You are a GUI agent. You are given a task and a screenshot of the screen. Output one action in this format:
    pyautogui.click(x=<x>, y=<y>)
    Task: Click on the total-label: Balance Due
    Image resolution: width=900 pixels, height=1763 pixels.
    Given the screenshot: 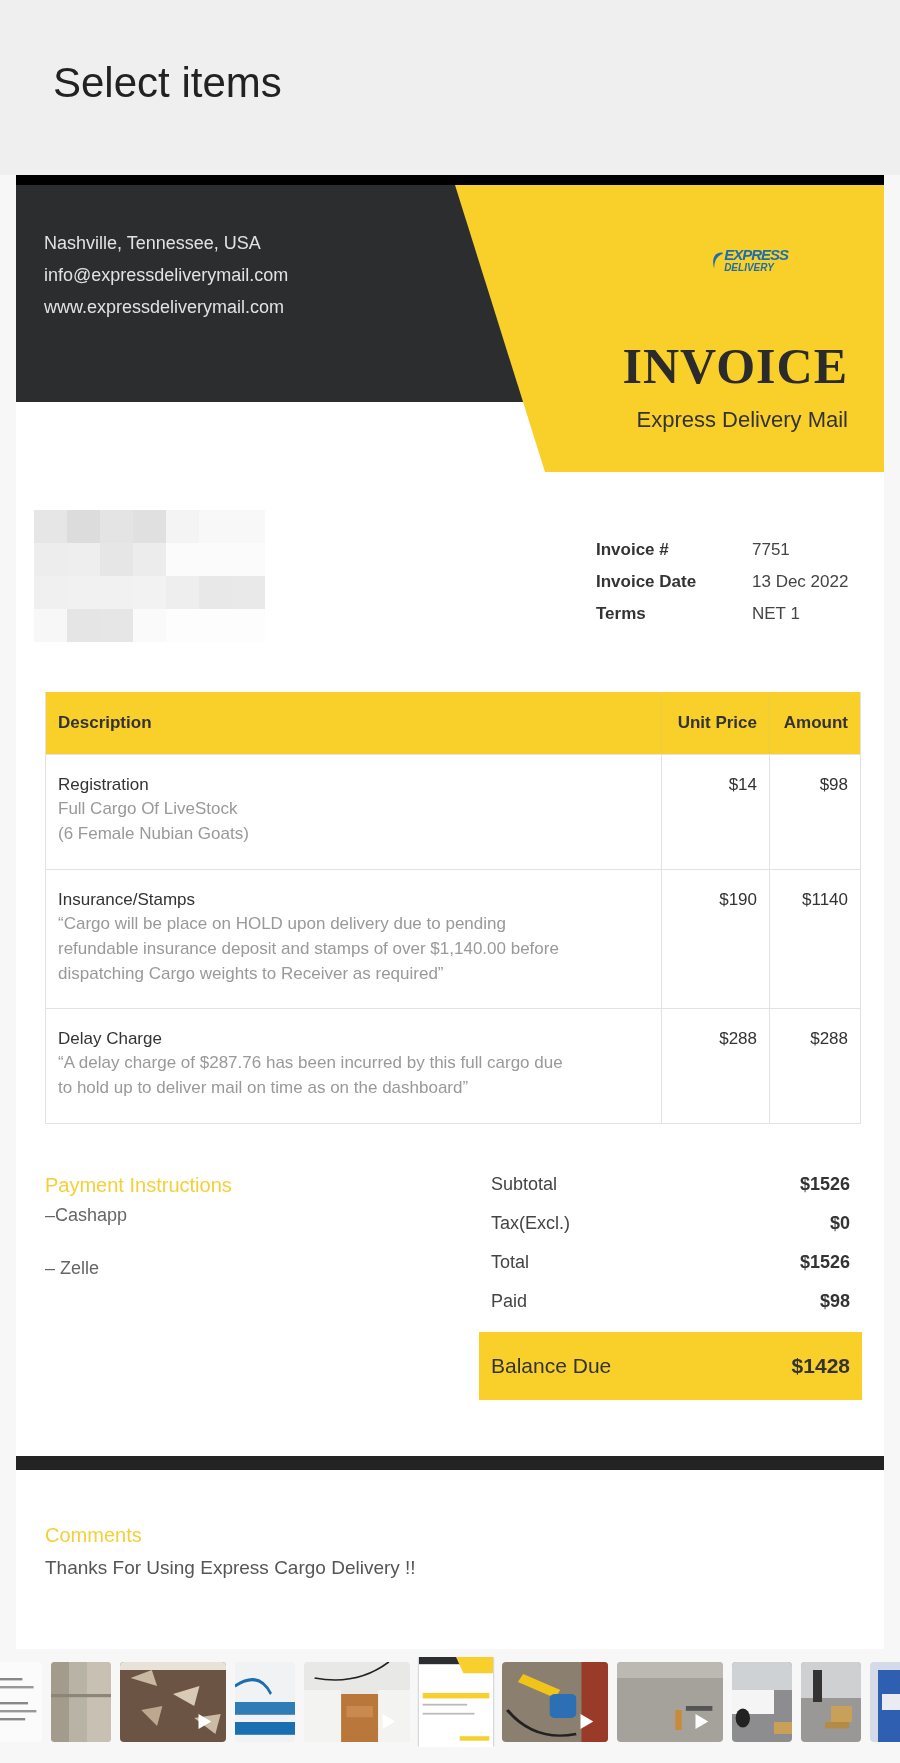 What is the action you would take?
    pyautogui.click(x=551, y=1366)
    